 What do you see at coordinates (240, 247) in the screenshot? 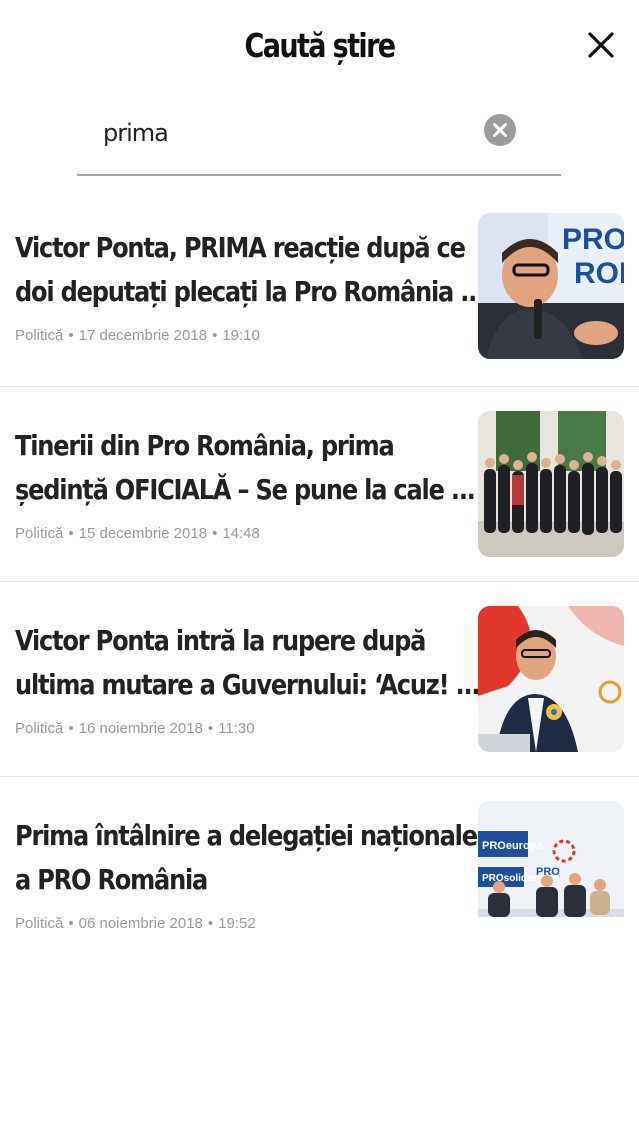
I see `result-title-line-1: Victor Ponta, PRIMA reacție după ce` at bounding box center [240, 247].